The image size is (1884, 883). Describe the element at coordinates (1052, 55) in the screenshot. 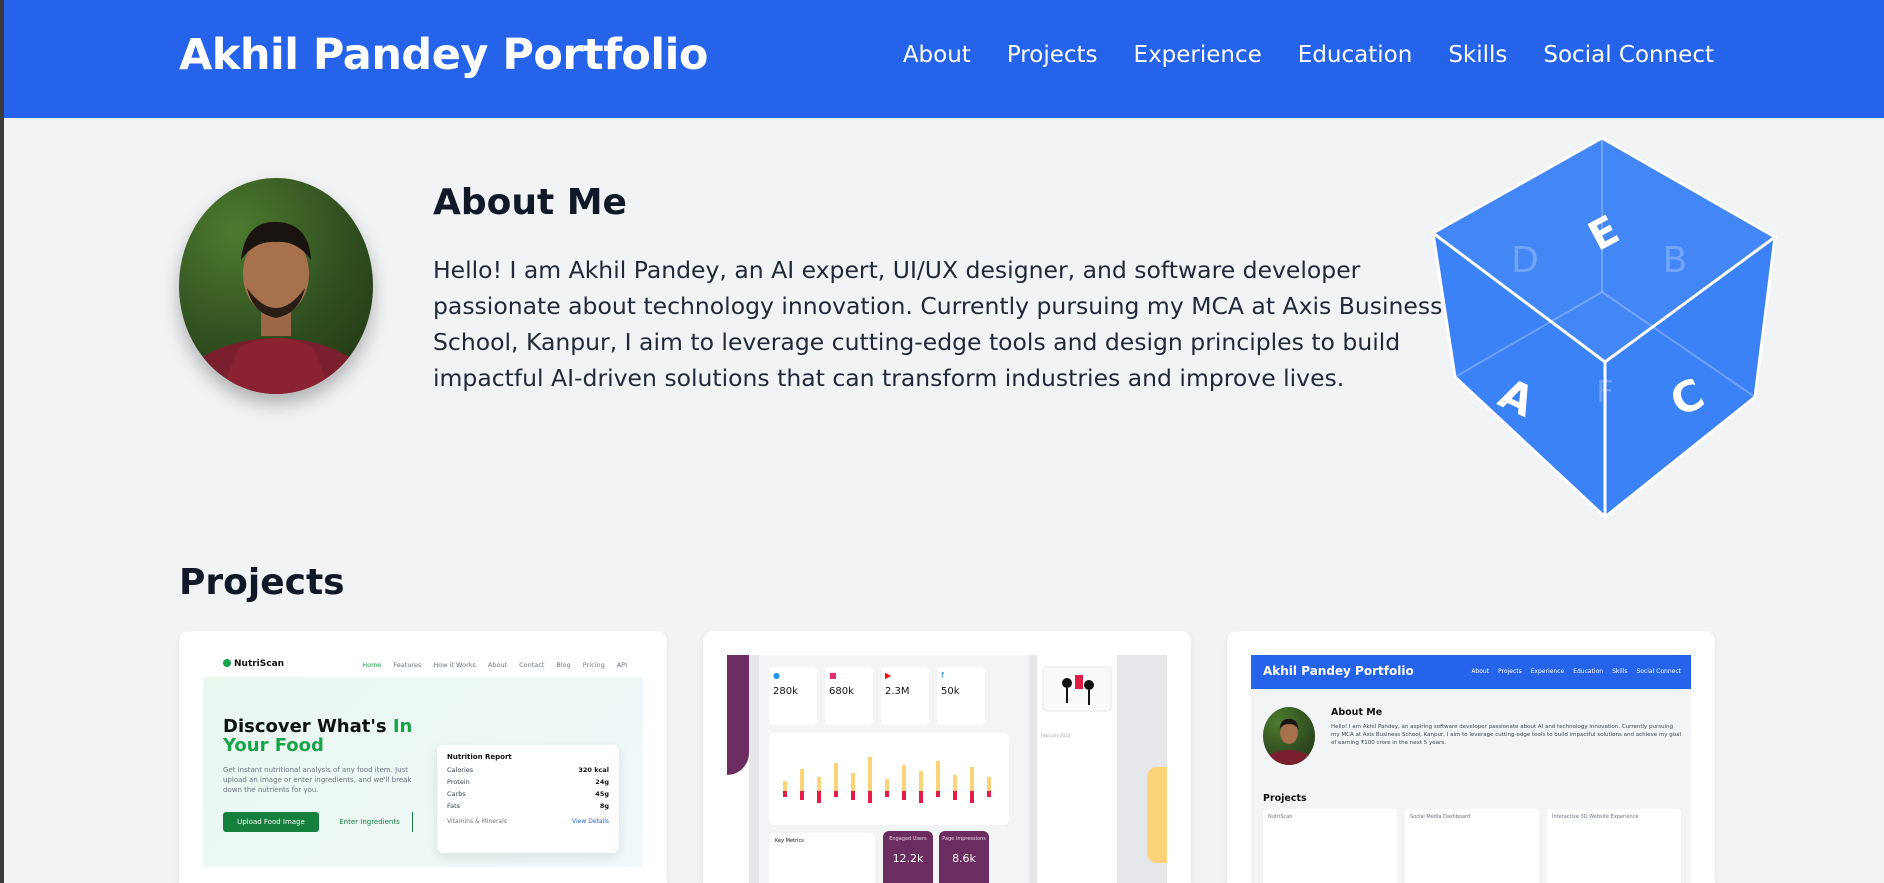

I see `nav-projects: Projects` at that location.